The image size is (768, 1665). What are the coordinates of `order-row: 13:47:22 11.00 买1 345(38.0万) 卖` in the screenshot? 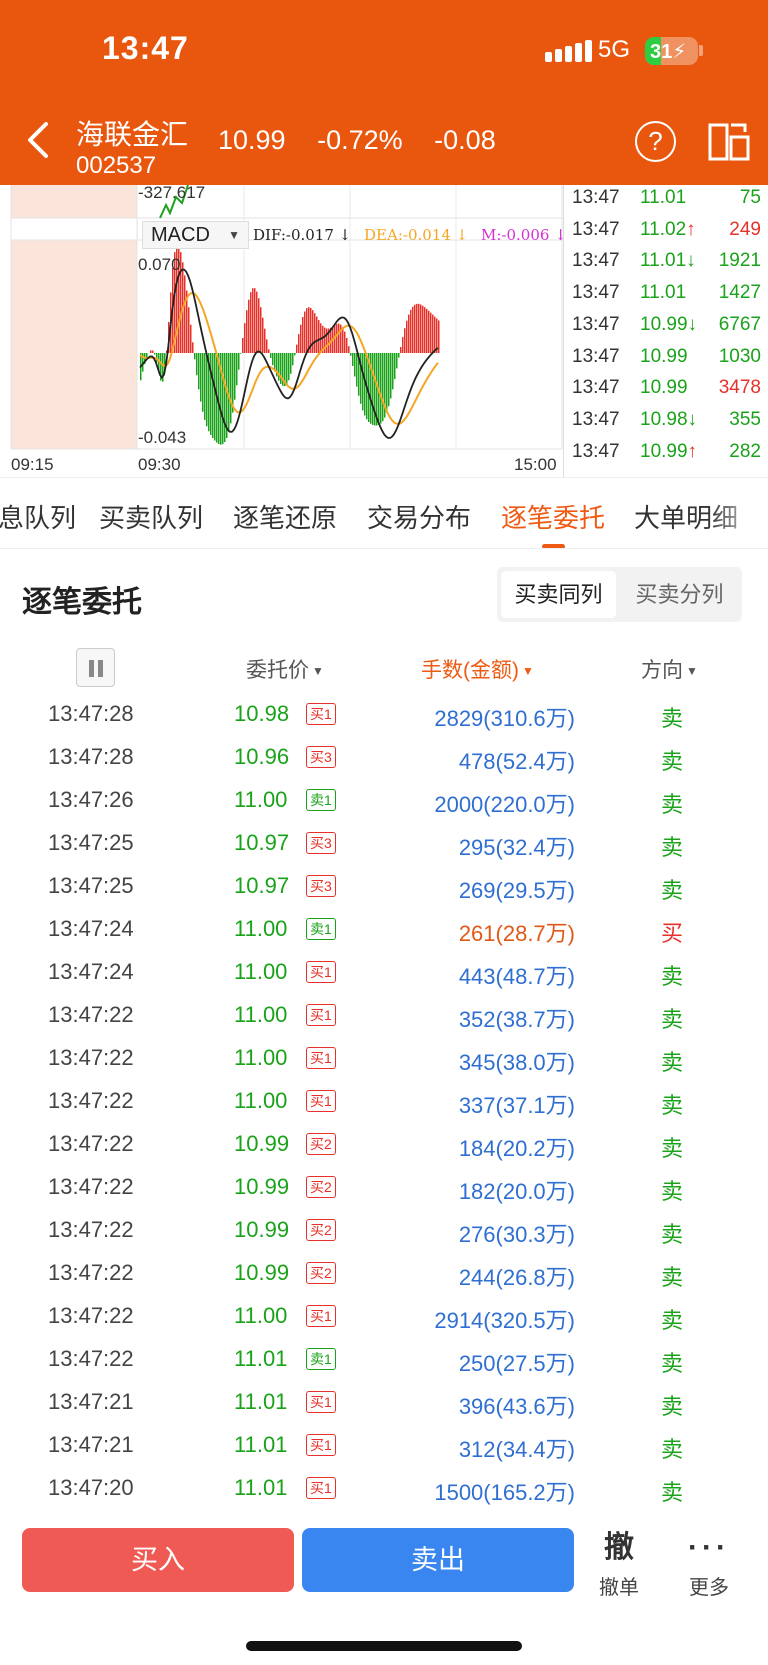 It's located at (384, 1058).